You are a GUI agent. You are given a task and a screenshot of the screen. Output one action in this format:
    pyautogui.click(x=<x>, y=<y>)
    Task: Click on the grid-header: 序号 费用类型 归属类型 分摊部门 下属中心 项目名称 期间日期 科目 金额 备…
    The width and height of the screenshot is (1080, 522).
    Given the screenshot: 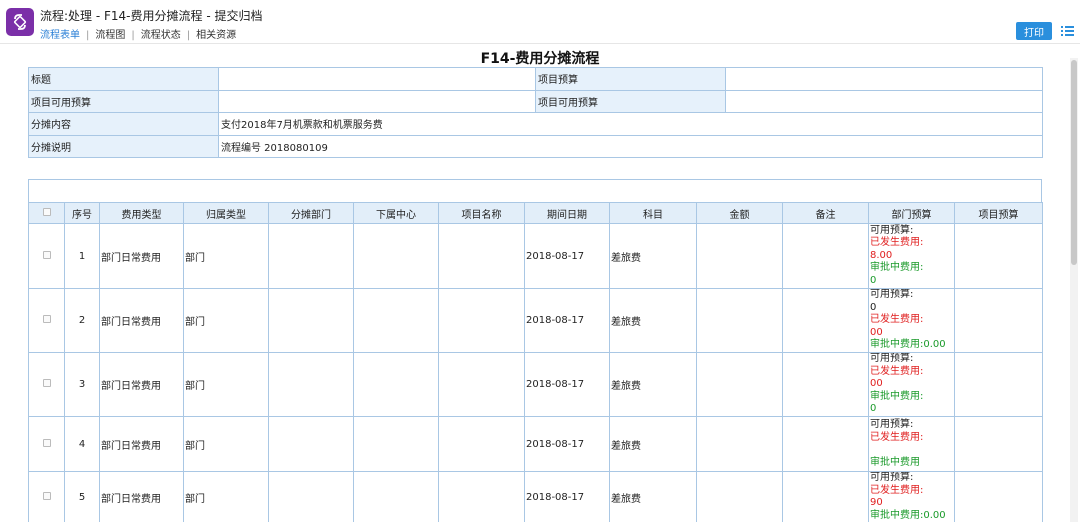 What is the action you would take?
    pyautogui.click(x=535, y=213)
    